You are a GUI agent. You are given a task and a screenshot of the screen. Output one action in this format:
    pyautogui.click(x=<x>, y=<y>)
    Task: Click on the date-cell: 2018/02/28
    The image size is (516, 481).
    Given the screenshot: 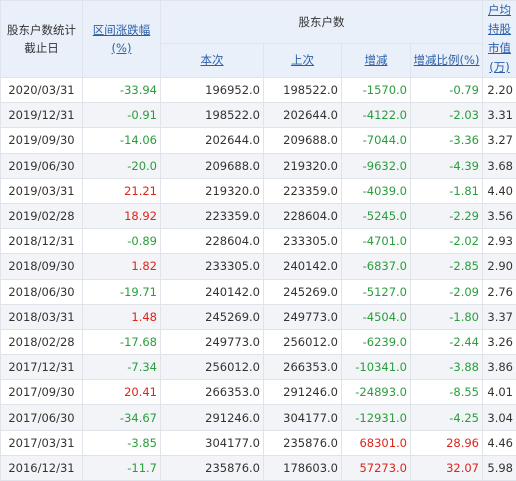 What is the action you would take?
    pyautogui.click(x=42, y=341)
    